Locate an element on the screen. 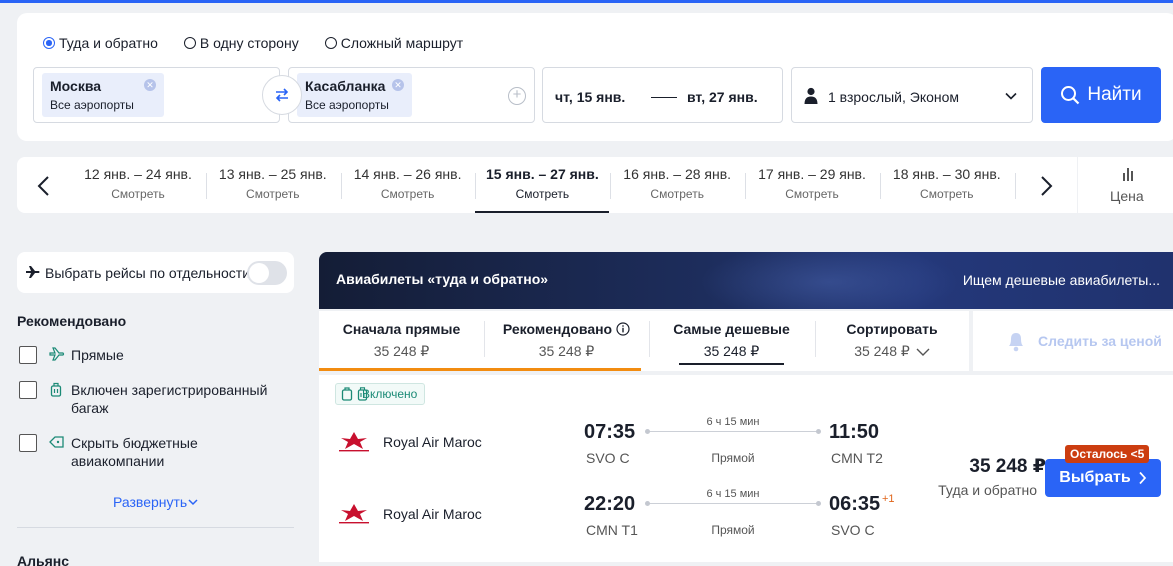 The image size is (1173, 566). depart-date: чт, 15 янв. is located at coordinates (590, 97).